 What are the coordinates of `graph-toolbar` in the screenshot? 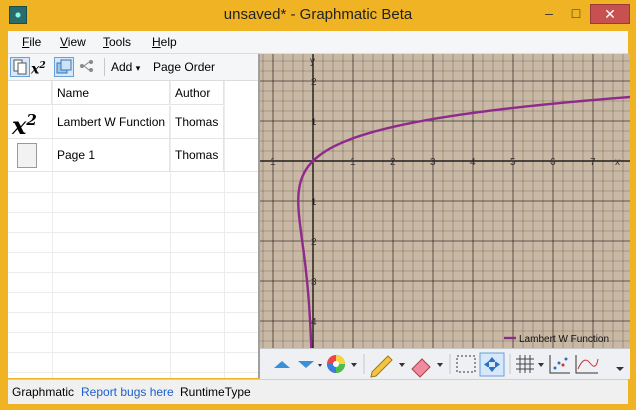 It's located at (445, 363).